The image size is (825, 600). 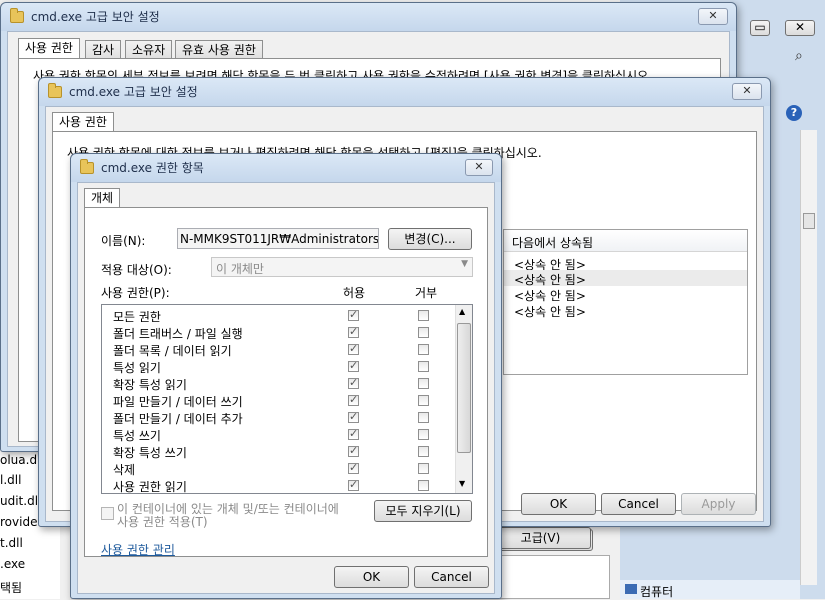 What do you see at coordinates (138, 549) in the screenshot?
I see `manage-permissions-link: 사용 권한 관리` at bounding box center [138, 549].